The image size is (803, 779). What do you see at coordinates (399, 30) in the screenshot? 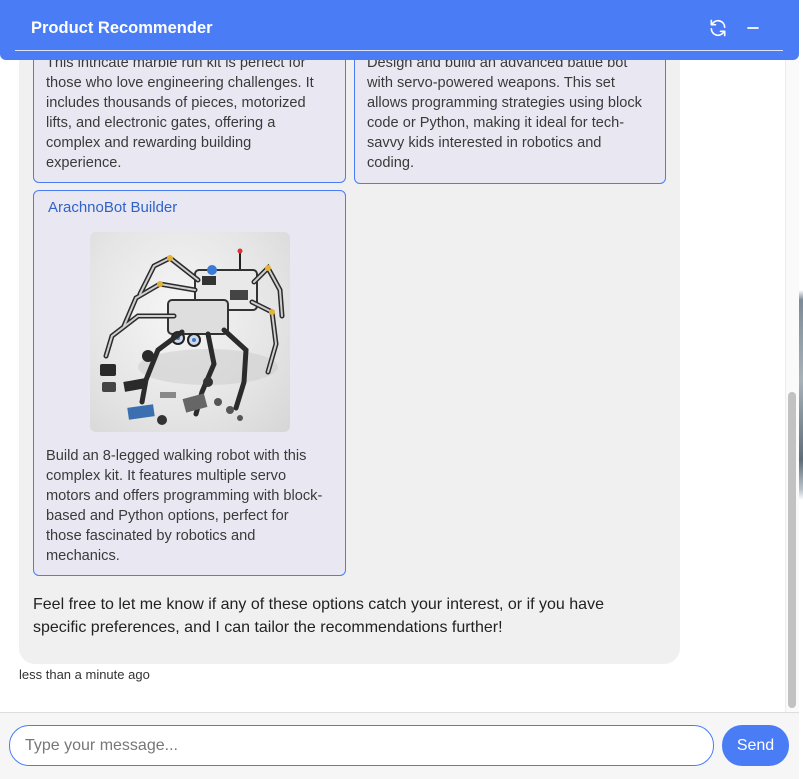
I see `chat-header: Product Recommender` at bounding box center [399, 30].